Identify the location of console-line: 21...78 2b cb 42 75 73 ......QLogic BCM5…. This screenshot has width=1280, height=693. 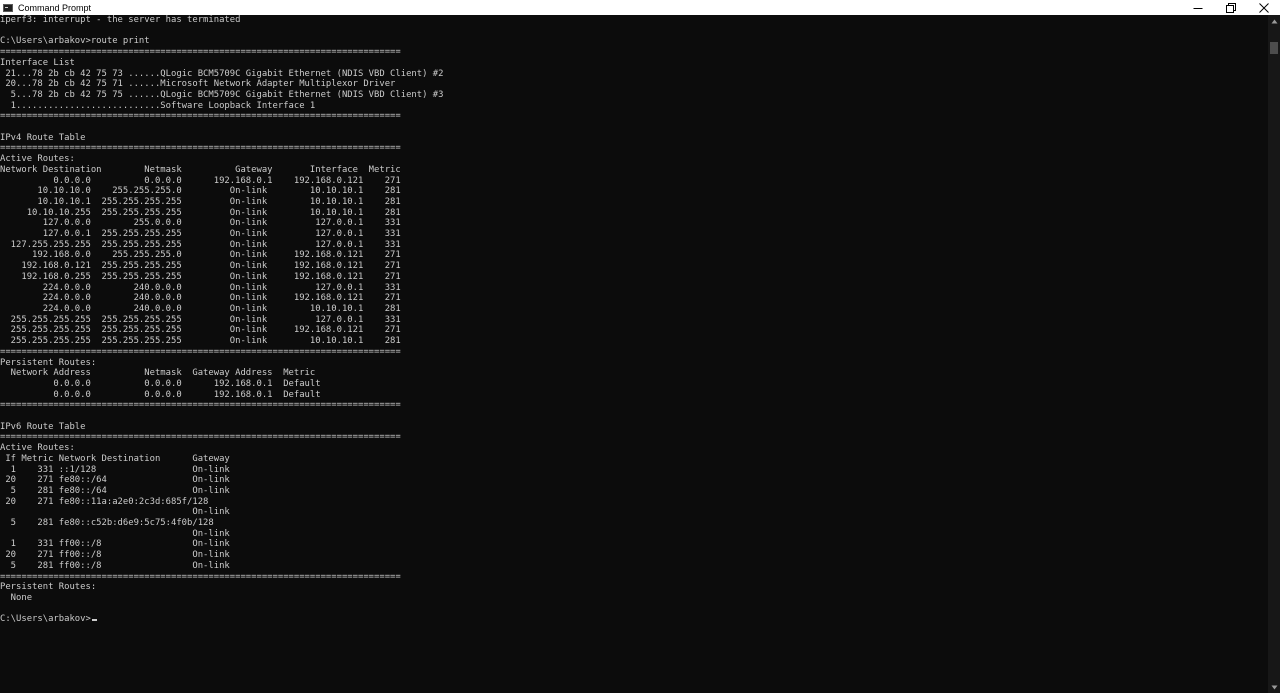
(222, 73).